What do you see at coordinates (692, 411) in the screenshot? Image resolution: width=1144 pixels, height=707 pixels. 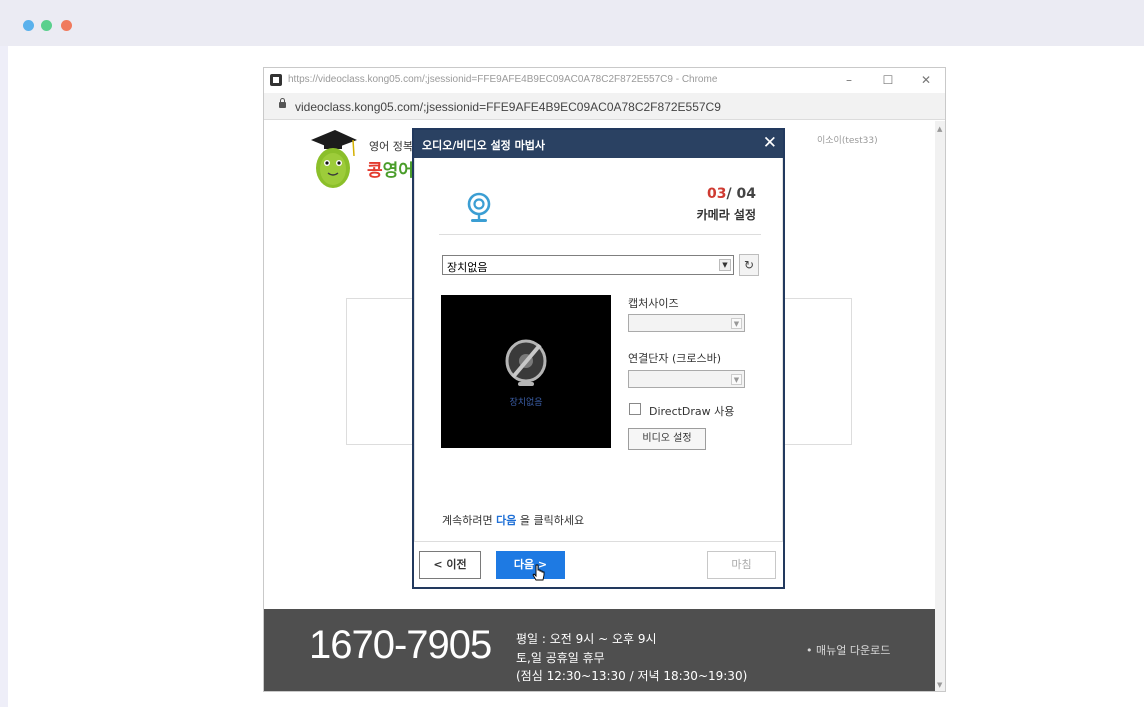 I see `directdraw-label: DirectDraw 사용` at bounding box center [692, 411].